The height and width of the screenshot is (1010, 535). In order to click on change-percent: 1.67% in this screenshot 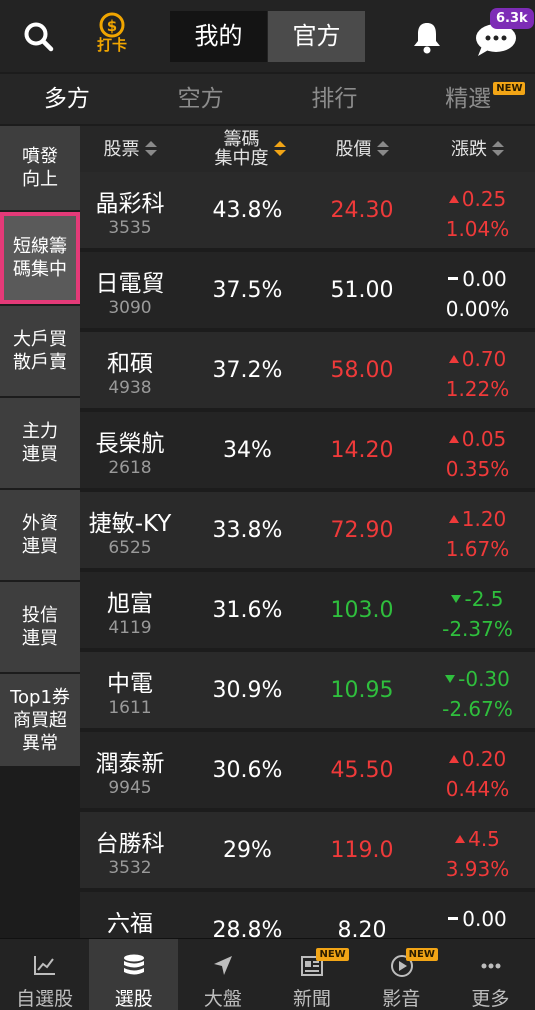, I will do `click(477, 549)`.